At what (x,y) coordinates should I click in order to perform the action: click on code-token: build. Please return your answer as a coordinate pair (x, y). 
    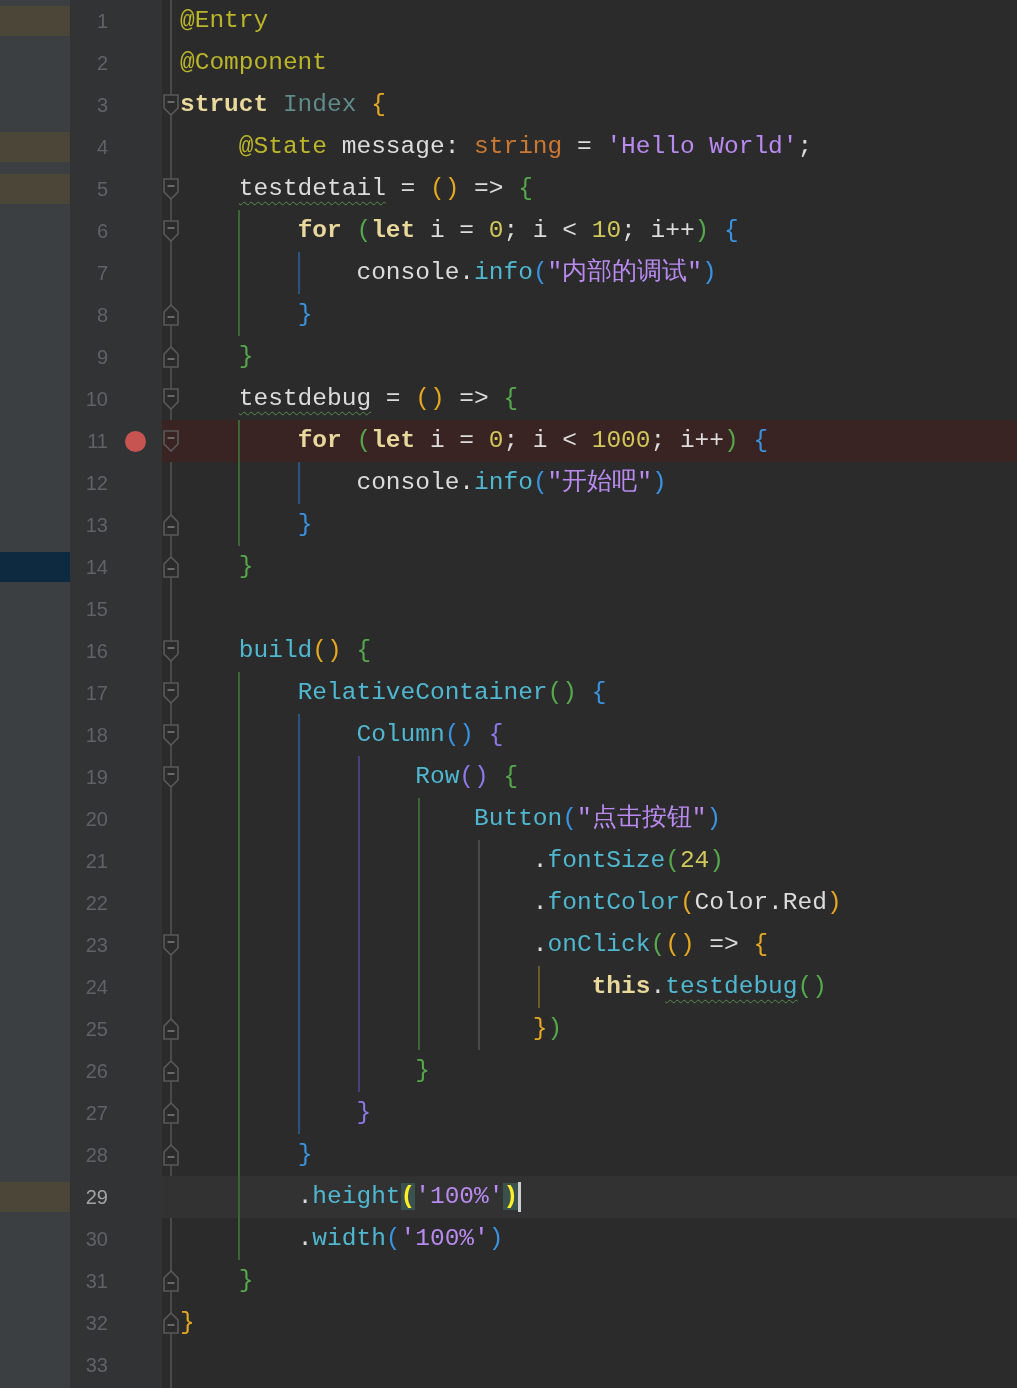
    Looking at the image, I should click on (275, 650).